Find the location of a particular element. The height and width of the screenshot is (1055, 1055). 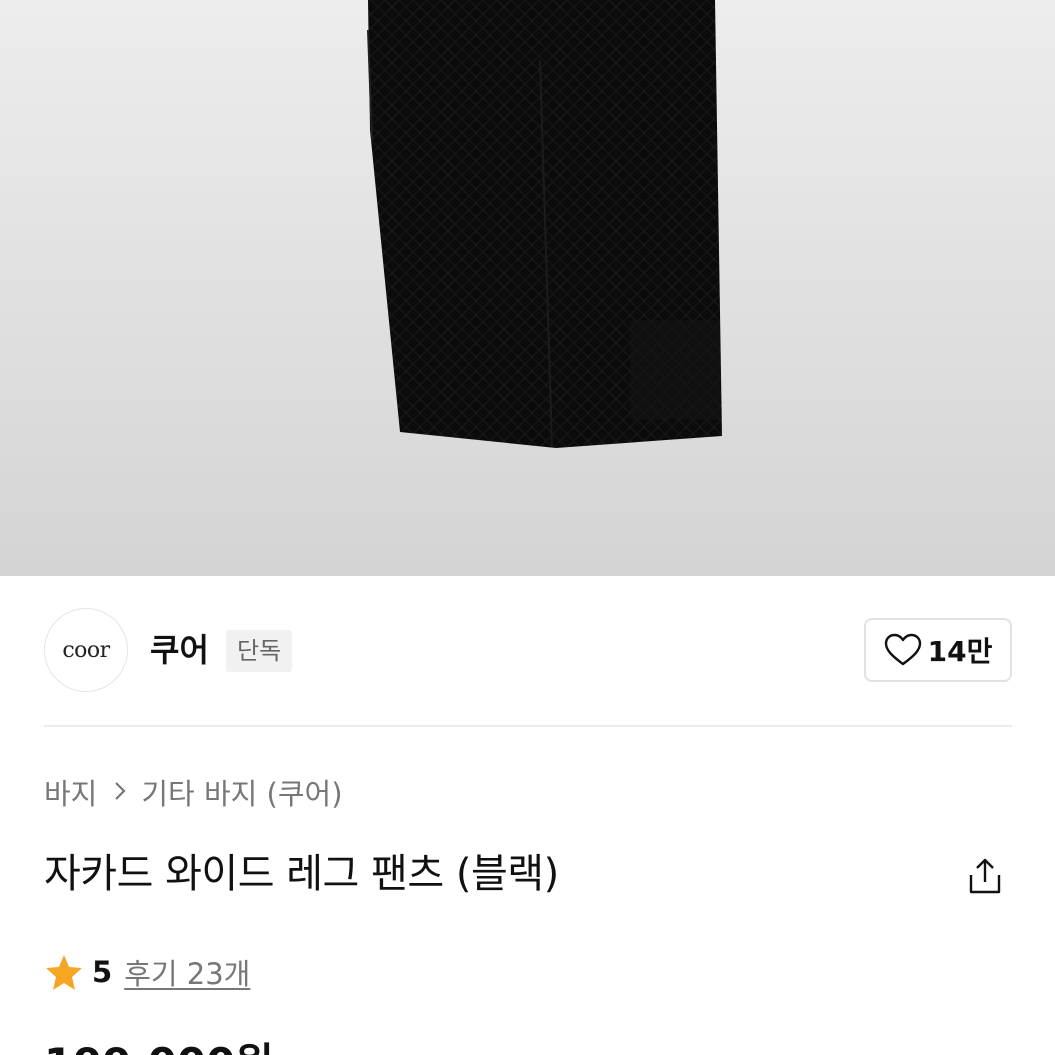

price: 199,000원 is located at coordinates (159, 1045).